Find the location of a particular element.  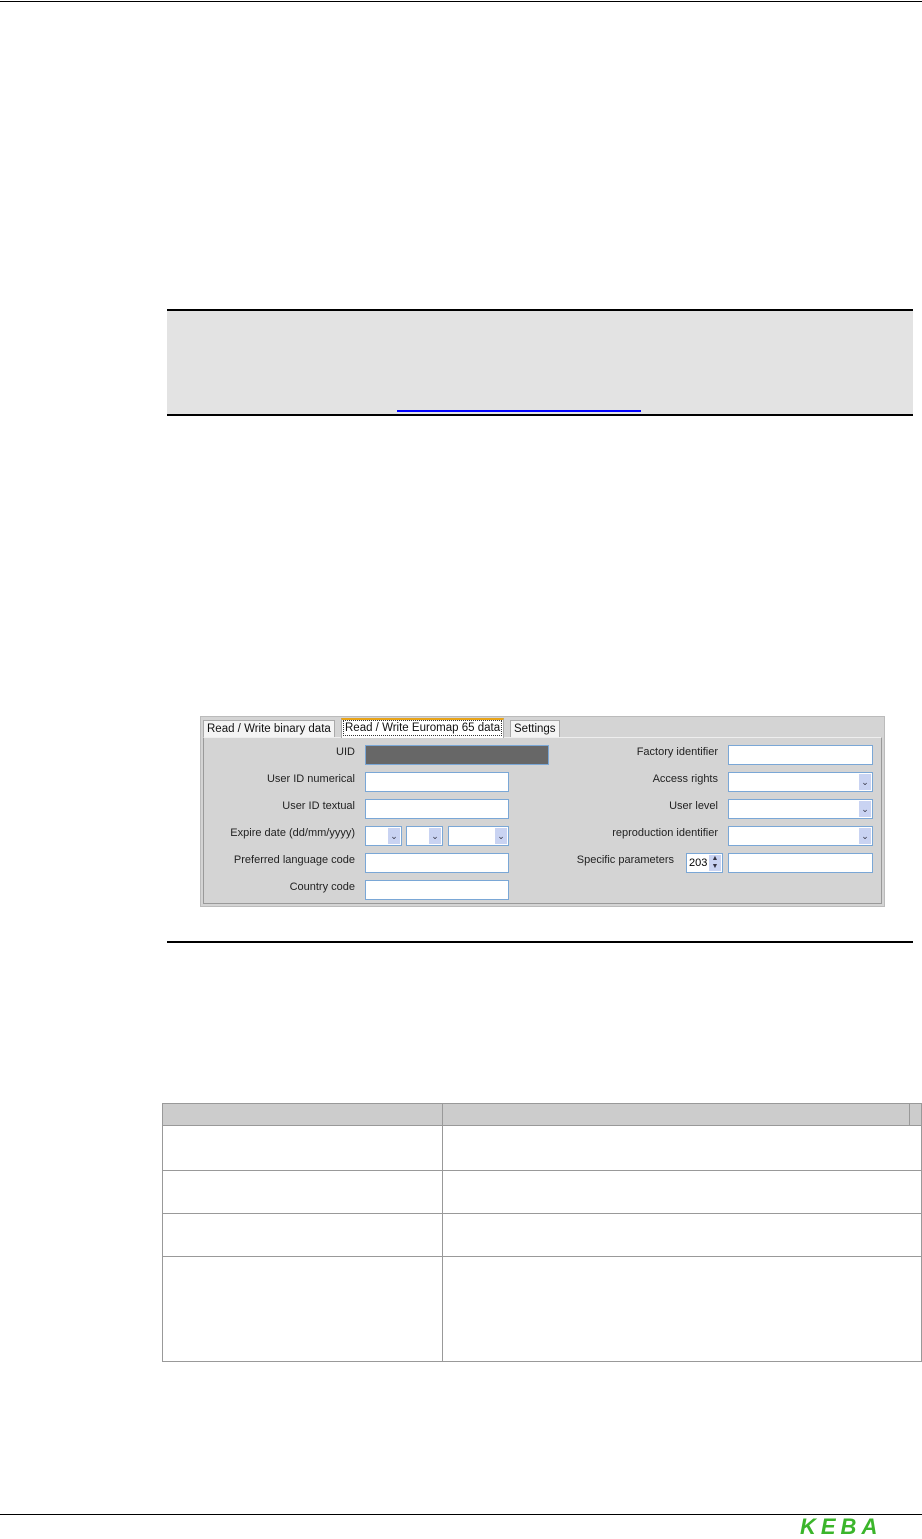

specific-parameters-spinner: 203 ▲ ▼ is located at coordinates (704, 863).